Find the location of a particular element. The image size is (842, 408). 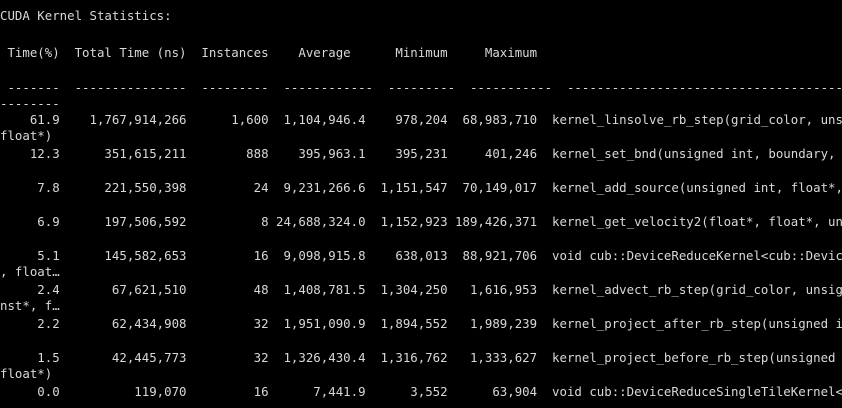

stats-title: CUDA Kernel Statistics: is located at coordinates (86, 15).